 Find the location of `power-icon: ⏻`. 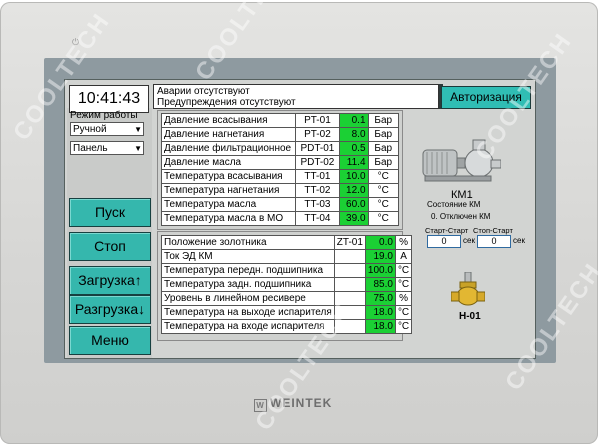

power-icon: ⏻ is located at coordinates (76, 42).